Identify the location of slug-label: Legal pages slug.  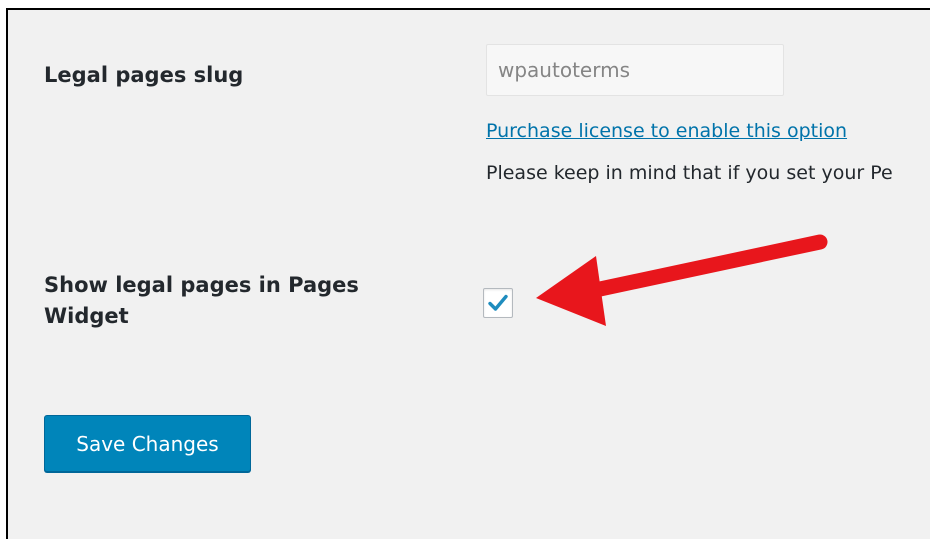
(144, 75).